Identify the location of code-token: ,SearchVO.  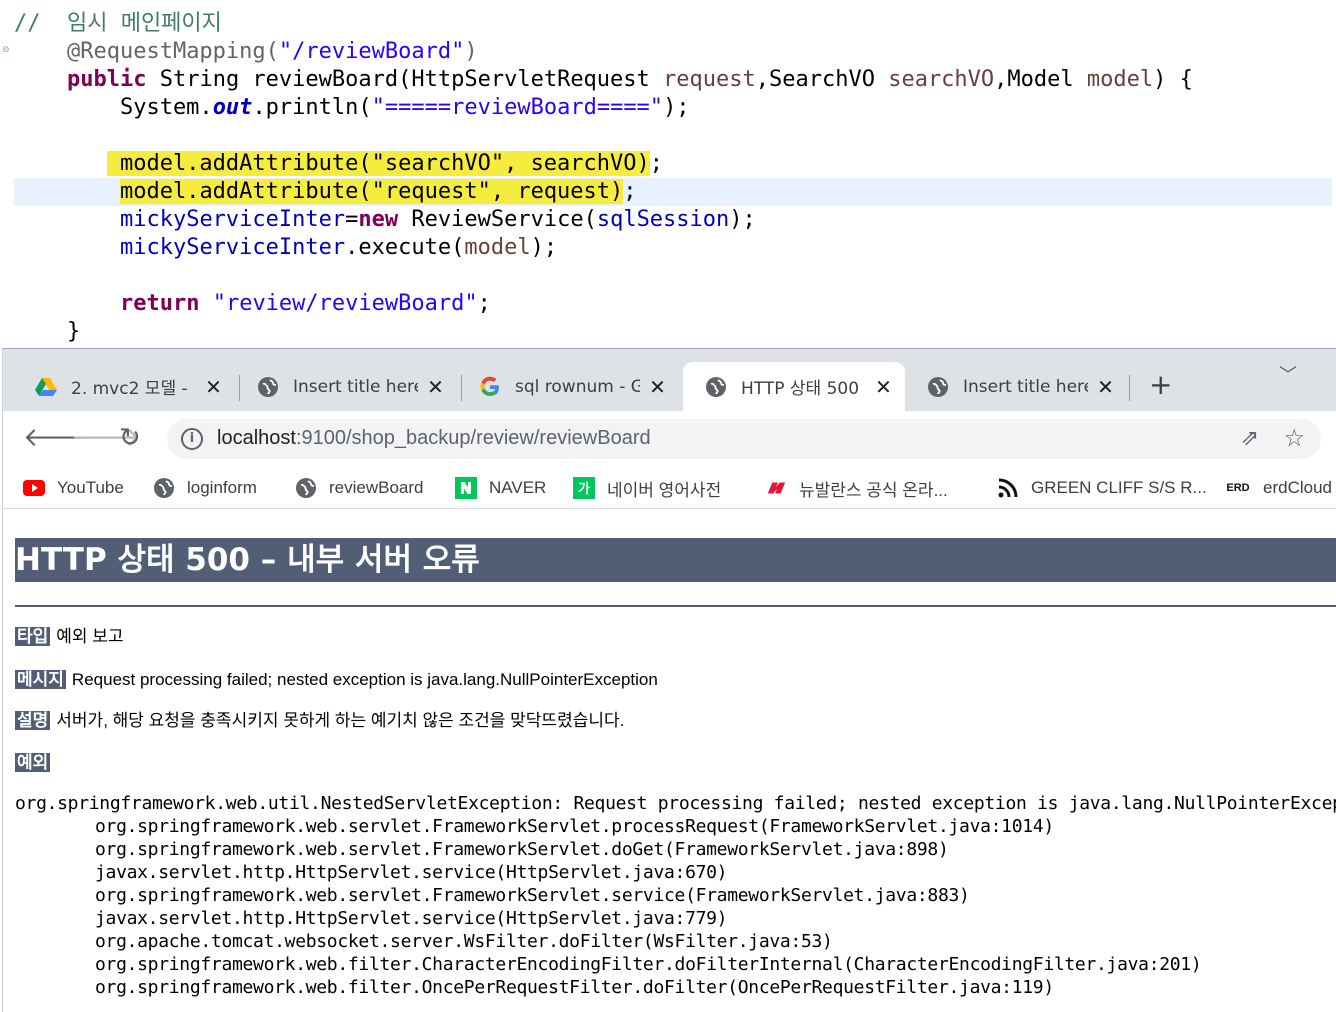
(822, 79).